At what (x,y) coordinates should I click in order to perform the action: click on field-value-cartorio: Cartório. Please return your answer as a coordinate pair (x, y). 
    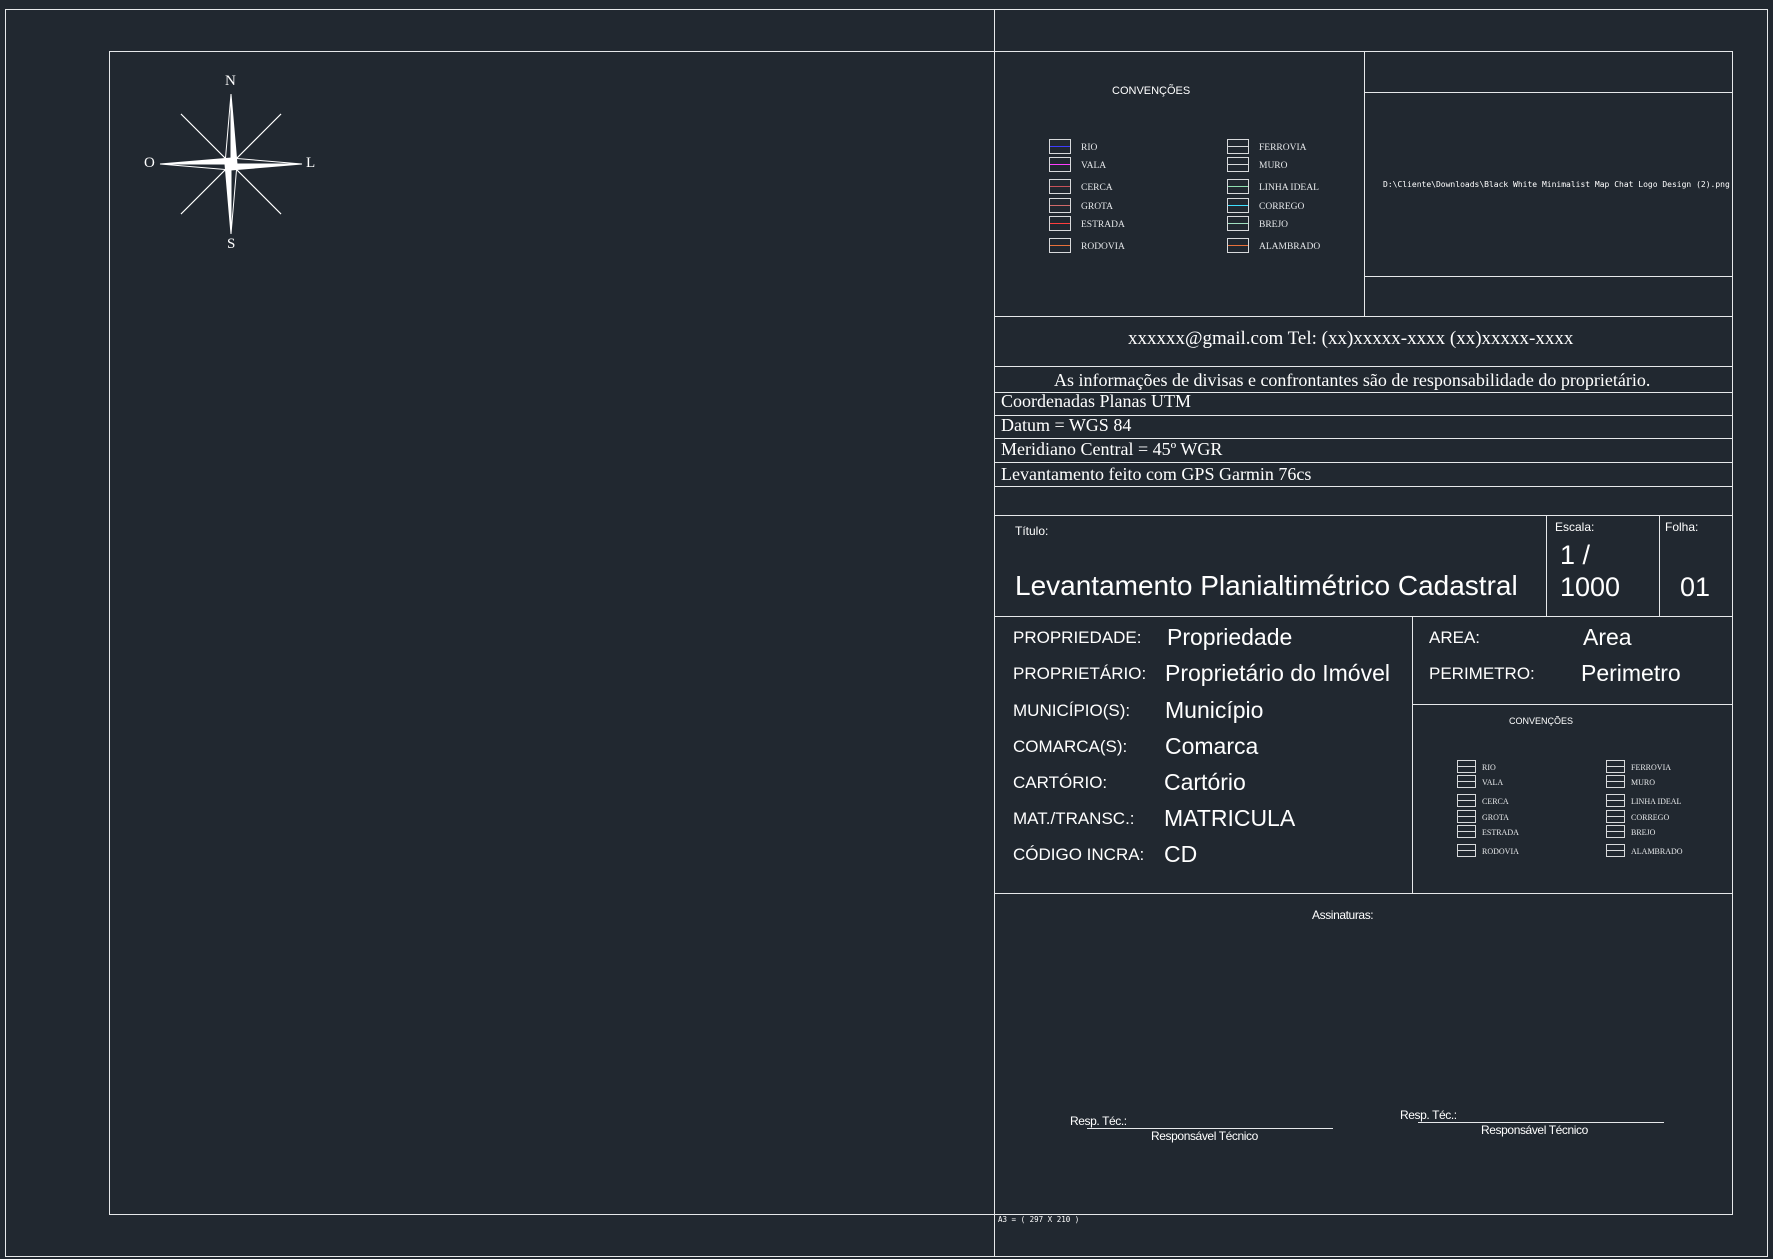
    Looking at the image, I should click on (1205, 782).